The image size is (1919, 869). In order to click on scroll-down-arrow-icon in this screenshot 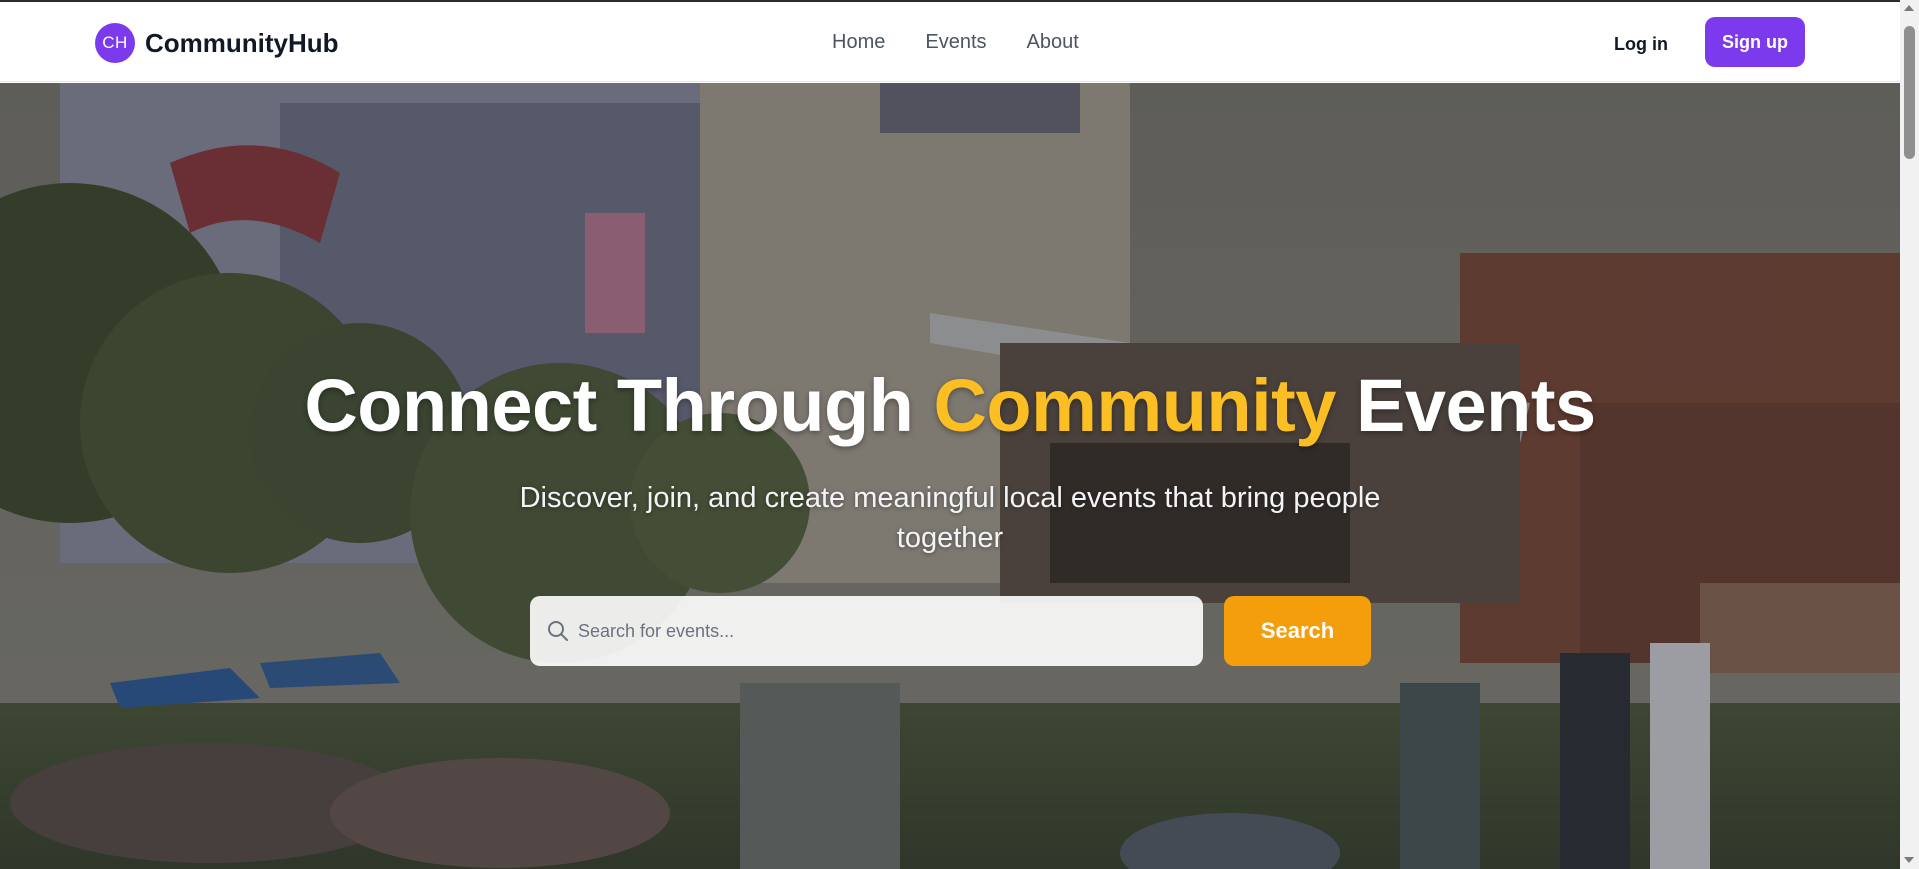, I will do `click(1909, 860)`.